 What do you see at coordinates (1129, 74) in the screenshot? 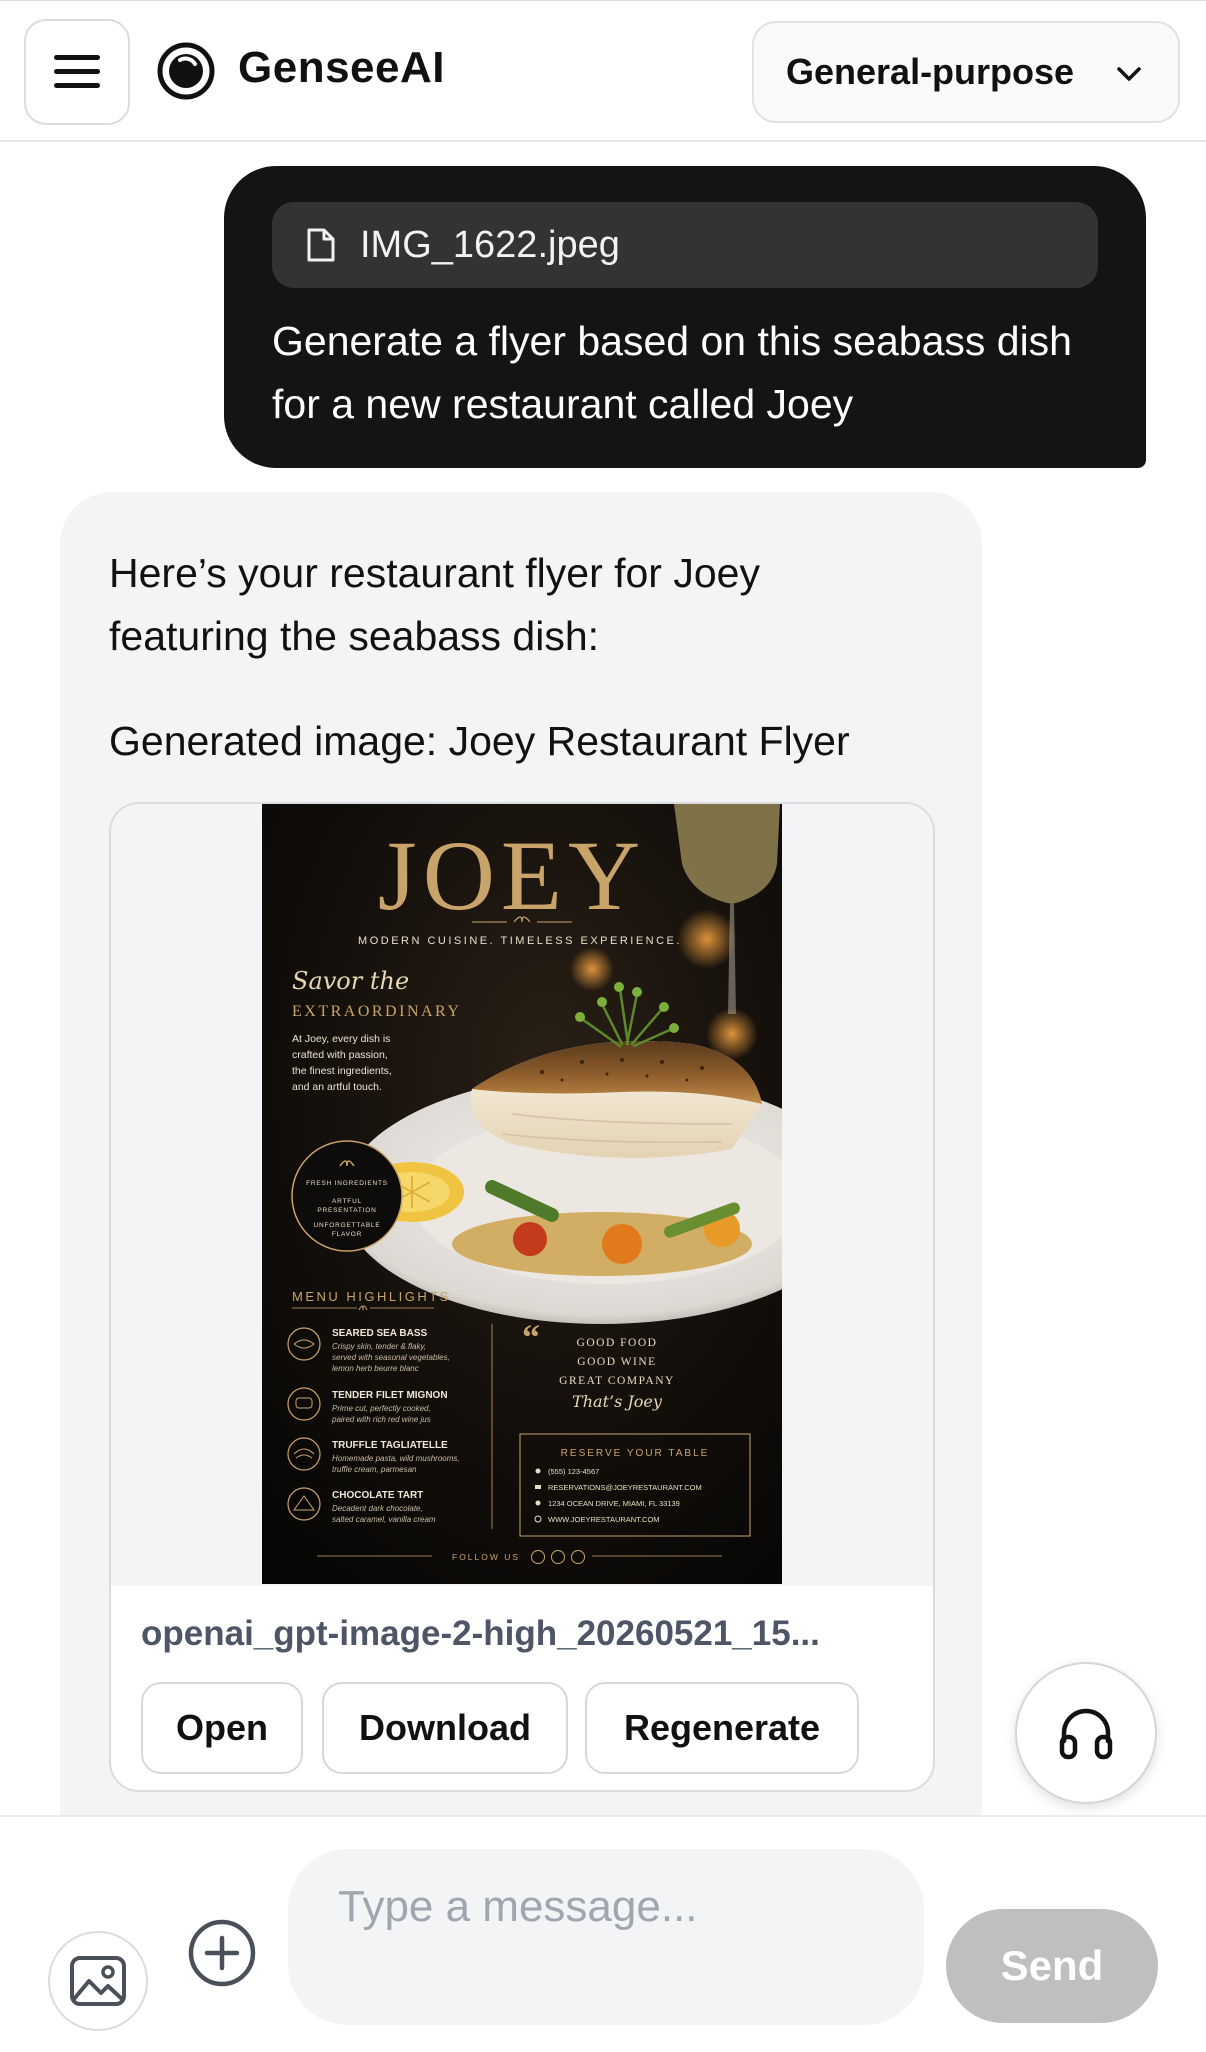
I see `chevron-down-icon` at bounding box center [1129, 74].